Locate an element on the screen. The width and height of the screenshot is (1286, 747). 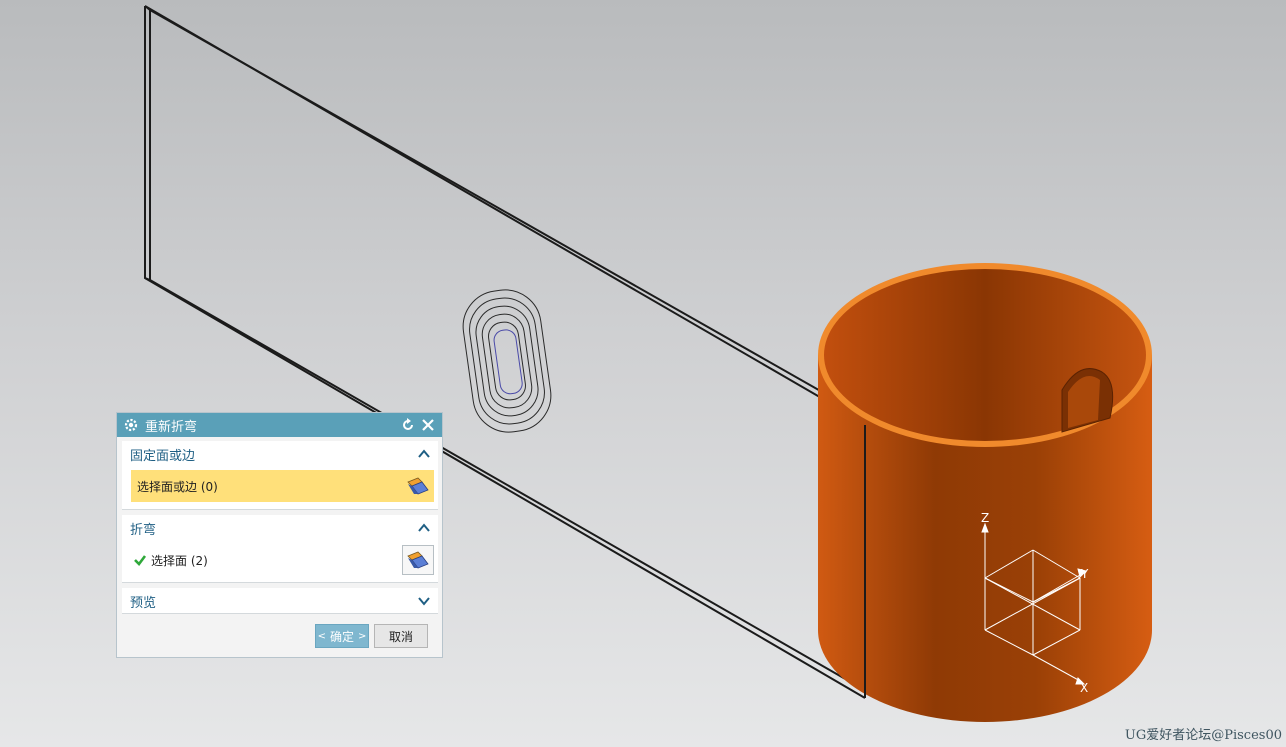
ok-button: < 确定 > is located at coordinates (342, 636).